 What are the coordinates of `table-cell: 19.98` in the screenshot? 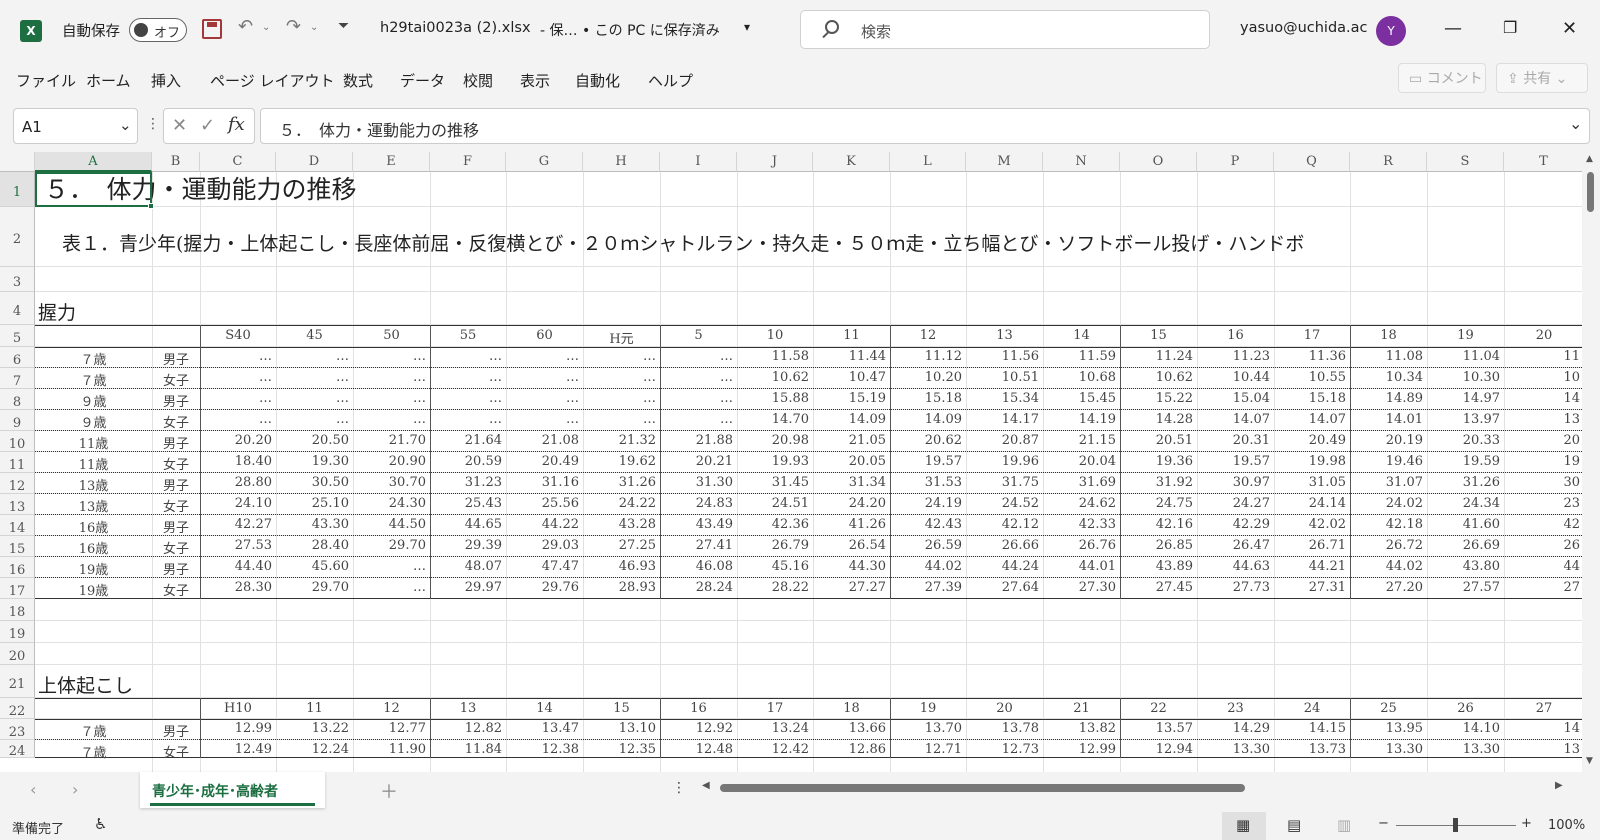 It's located at (1312, 461).